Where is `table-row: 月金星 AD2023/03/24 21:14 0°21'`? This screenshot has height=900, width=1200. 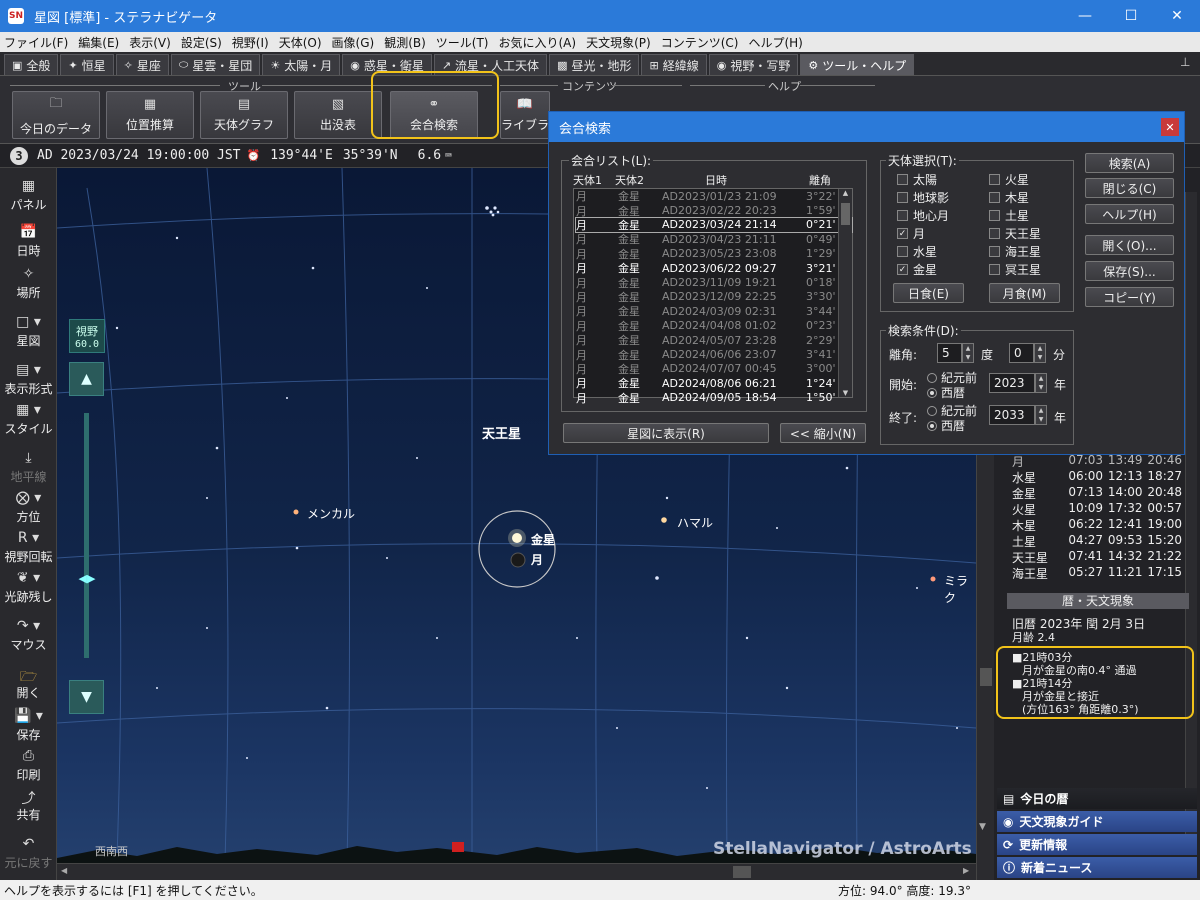
table-row: 月金星 AD2023/03/24 21:14 0°21' is located at coordinates (714, 225).